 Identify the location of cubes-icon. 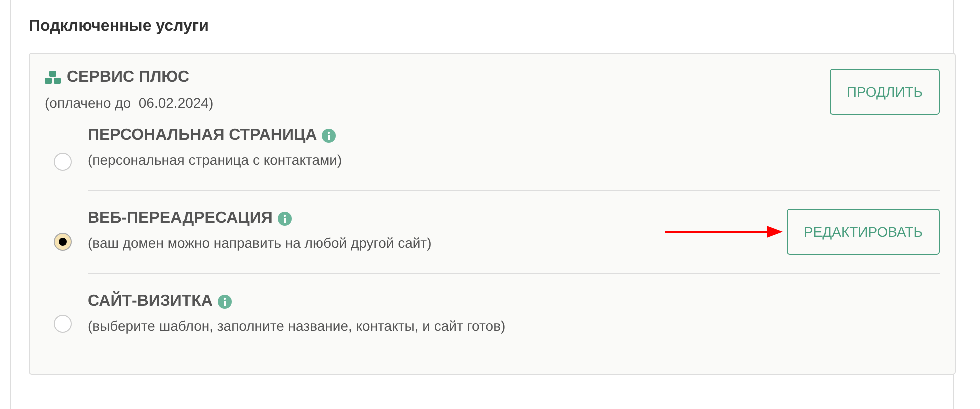
(53, 78).